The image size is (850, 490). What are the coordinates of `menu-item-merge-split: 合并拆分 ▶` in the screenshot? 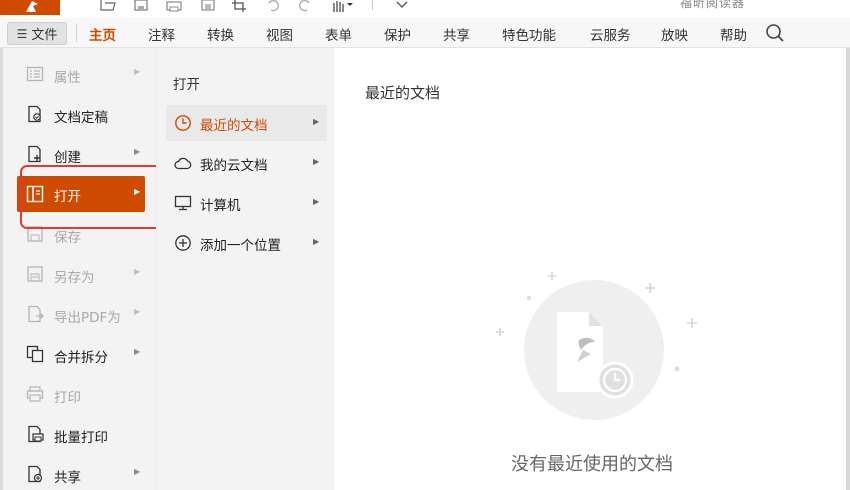 It's located at (78, 354).